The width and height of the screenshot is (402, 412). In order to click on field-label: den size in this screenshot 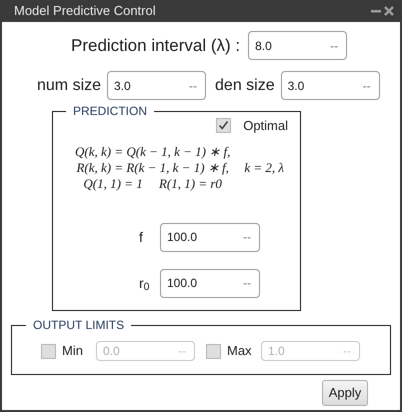, I will do `click(245, 86)`.